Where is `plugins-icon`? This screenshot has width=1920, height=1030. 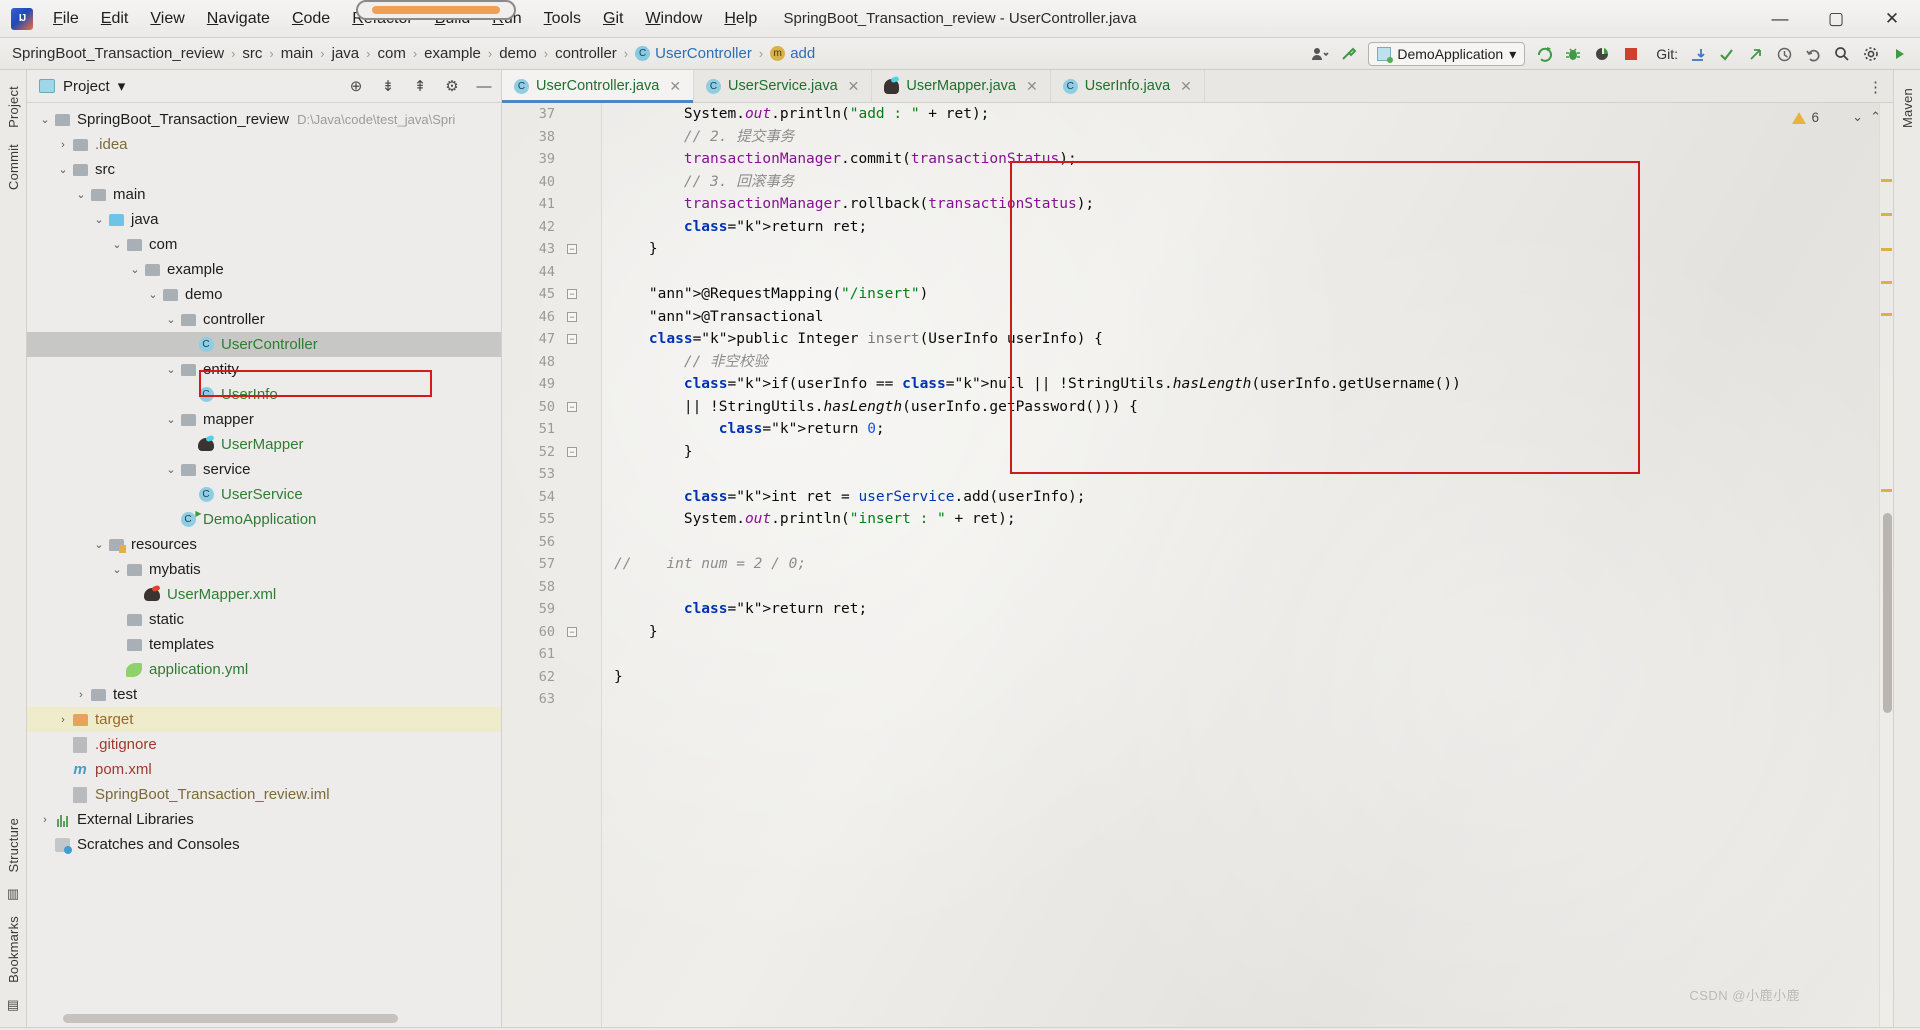
plugins-icon is located at coordinates (1900, 54).